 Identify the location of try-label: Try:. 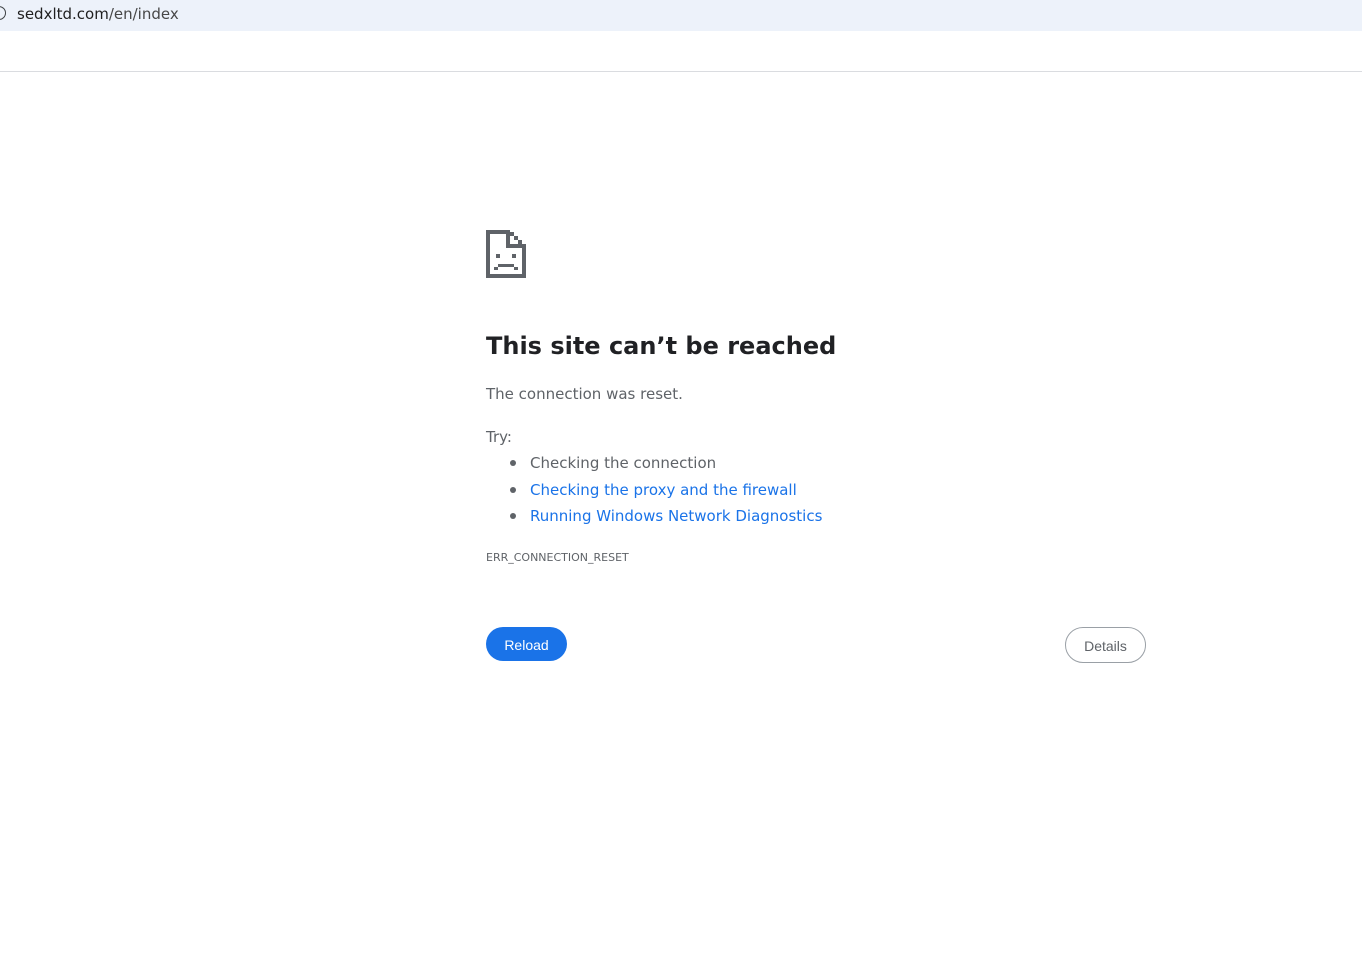
(499, 437).